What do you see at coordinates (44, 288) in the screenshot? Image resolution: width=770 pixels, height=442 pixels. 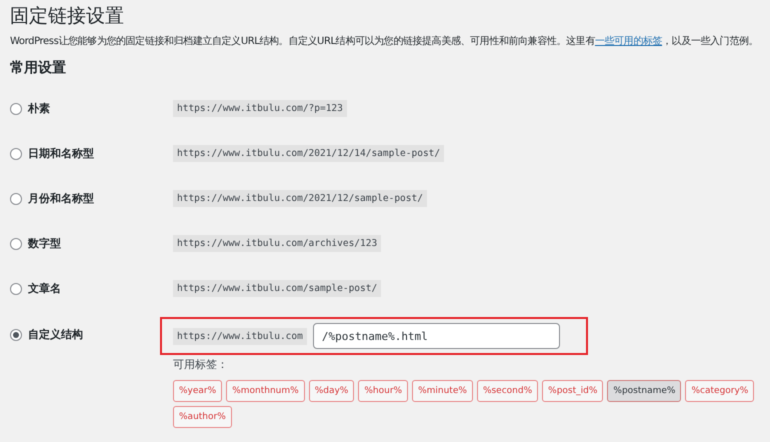 I see `option-label: 文章名` at bounding box center [44, 288].